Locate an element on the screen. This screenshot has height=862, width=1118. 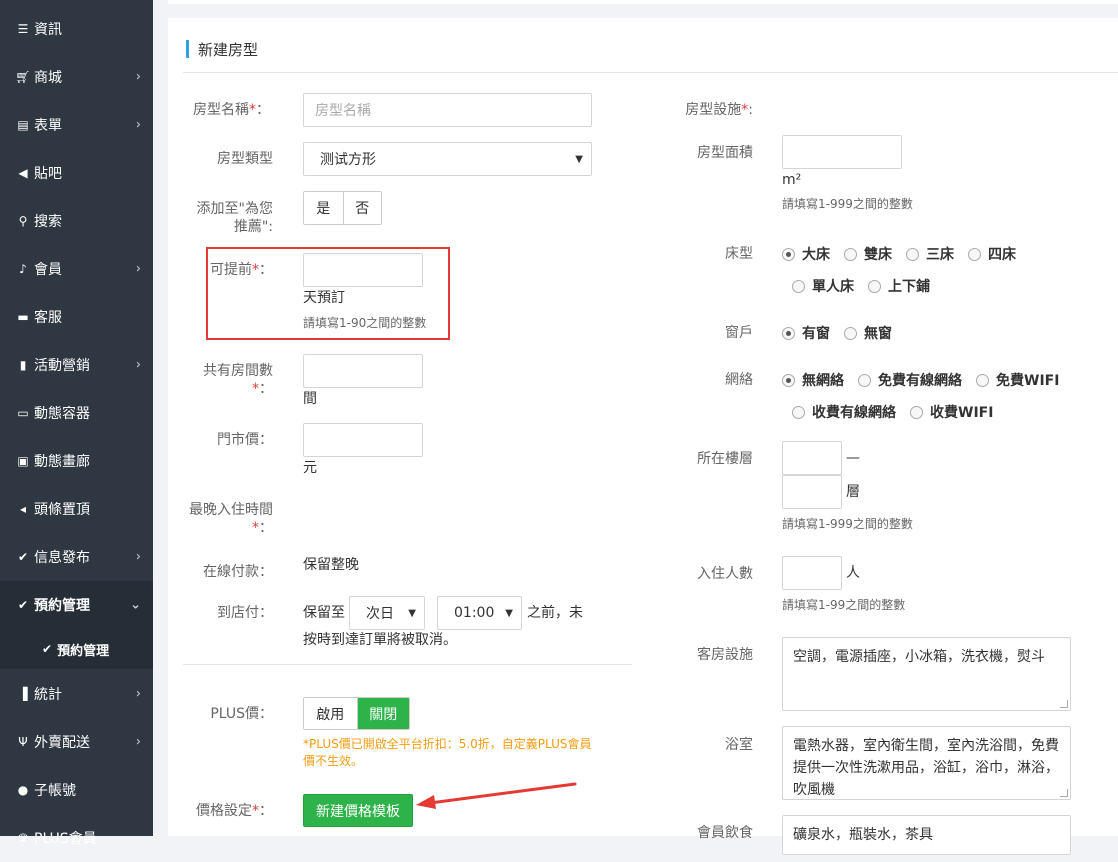
store-pay-time-select: 01:00 ▼ is located at coordinates (479, 613).